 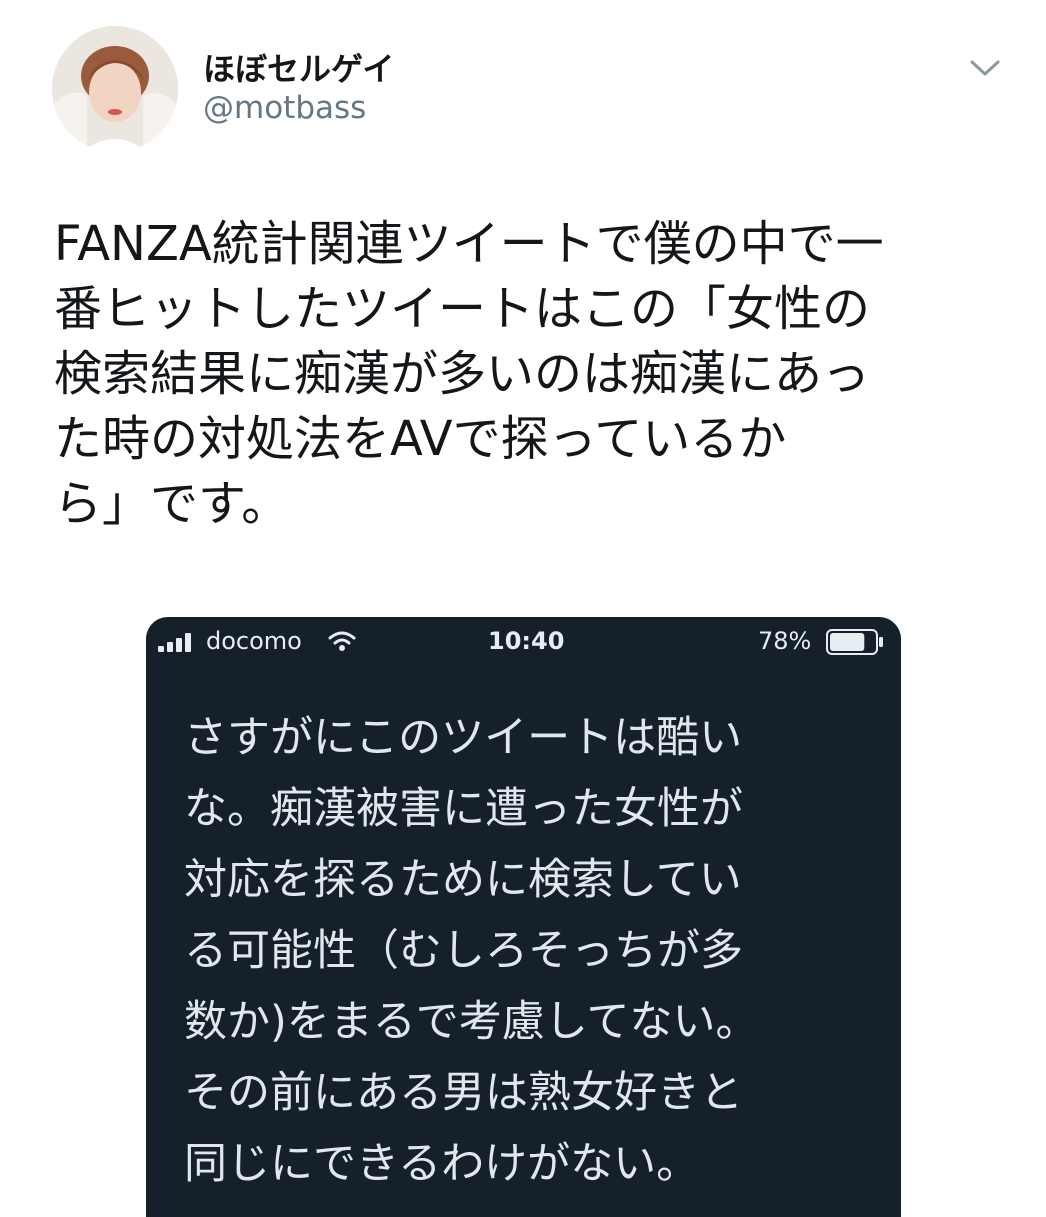 What do you see at coordinates (463, 809) in the screenshot?
I see `screenshot-line: な。痴漢被害に遭った女性が` at bounding box center [463, 809].